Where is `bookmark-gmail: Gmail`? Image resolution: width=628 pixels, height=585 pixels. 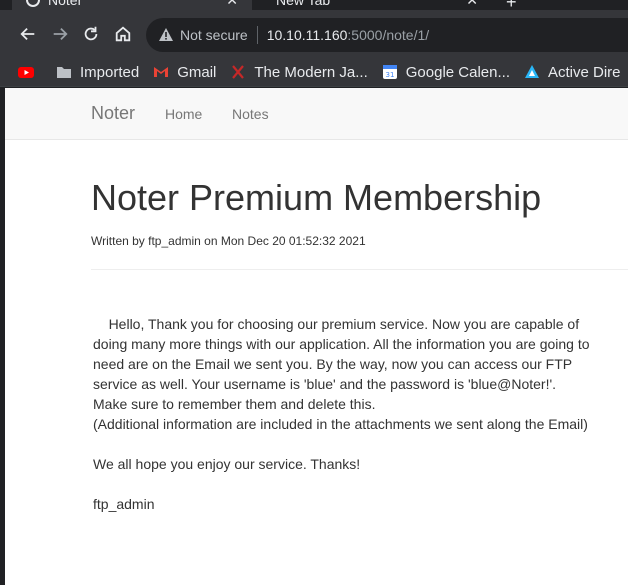
bookmark-gmail: Gmail is located at coordinates (184, 72).